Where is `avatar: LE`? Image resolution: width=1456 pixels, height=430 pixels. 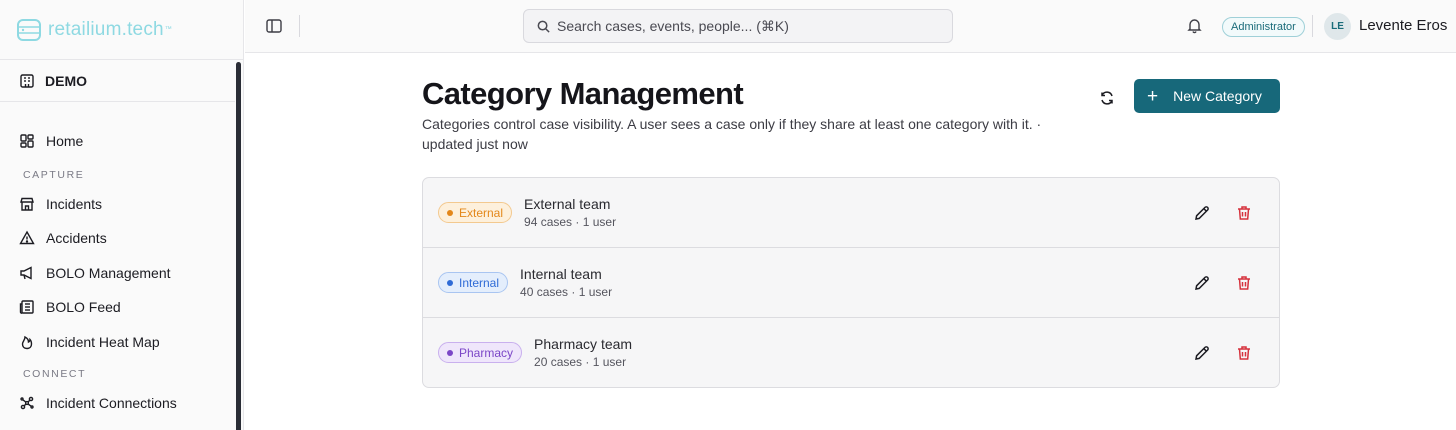 avatar: LE is located at coordinates (1337, 26).